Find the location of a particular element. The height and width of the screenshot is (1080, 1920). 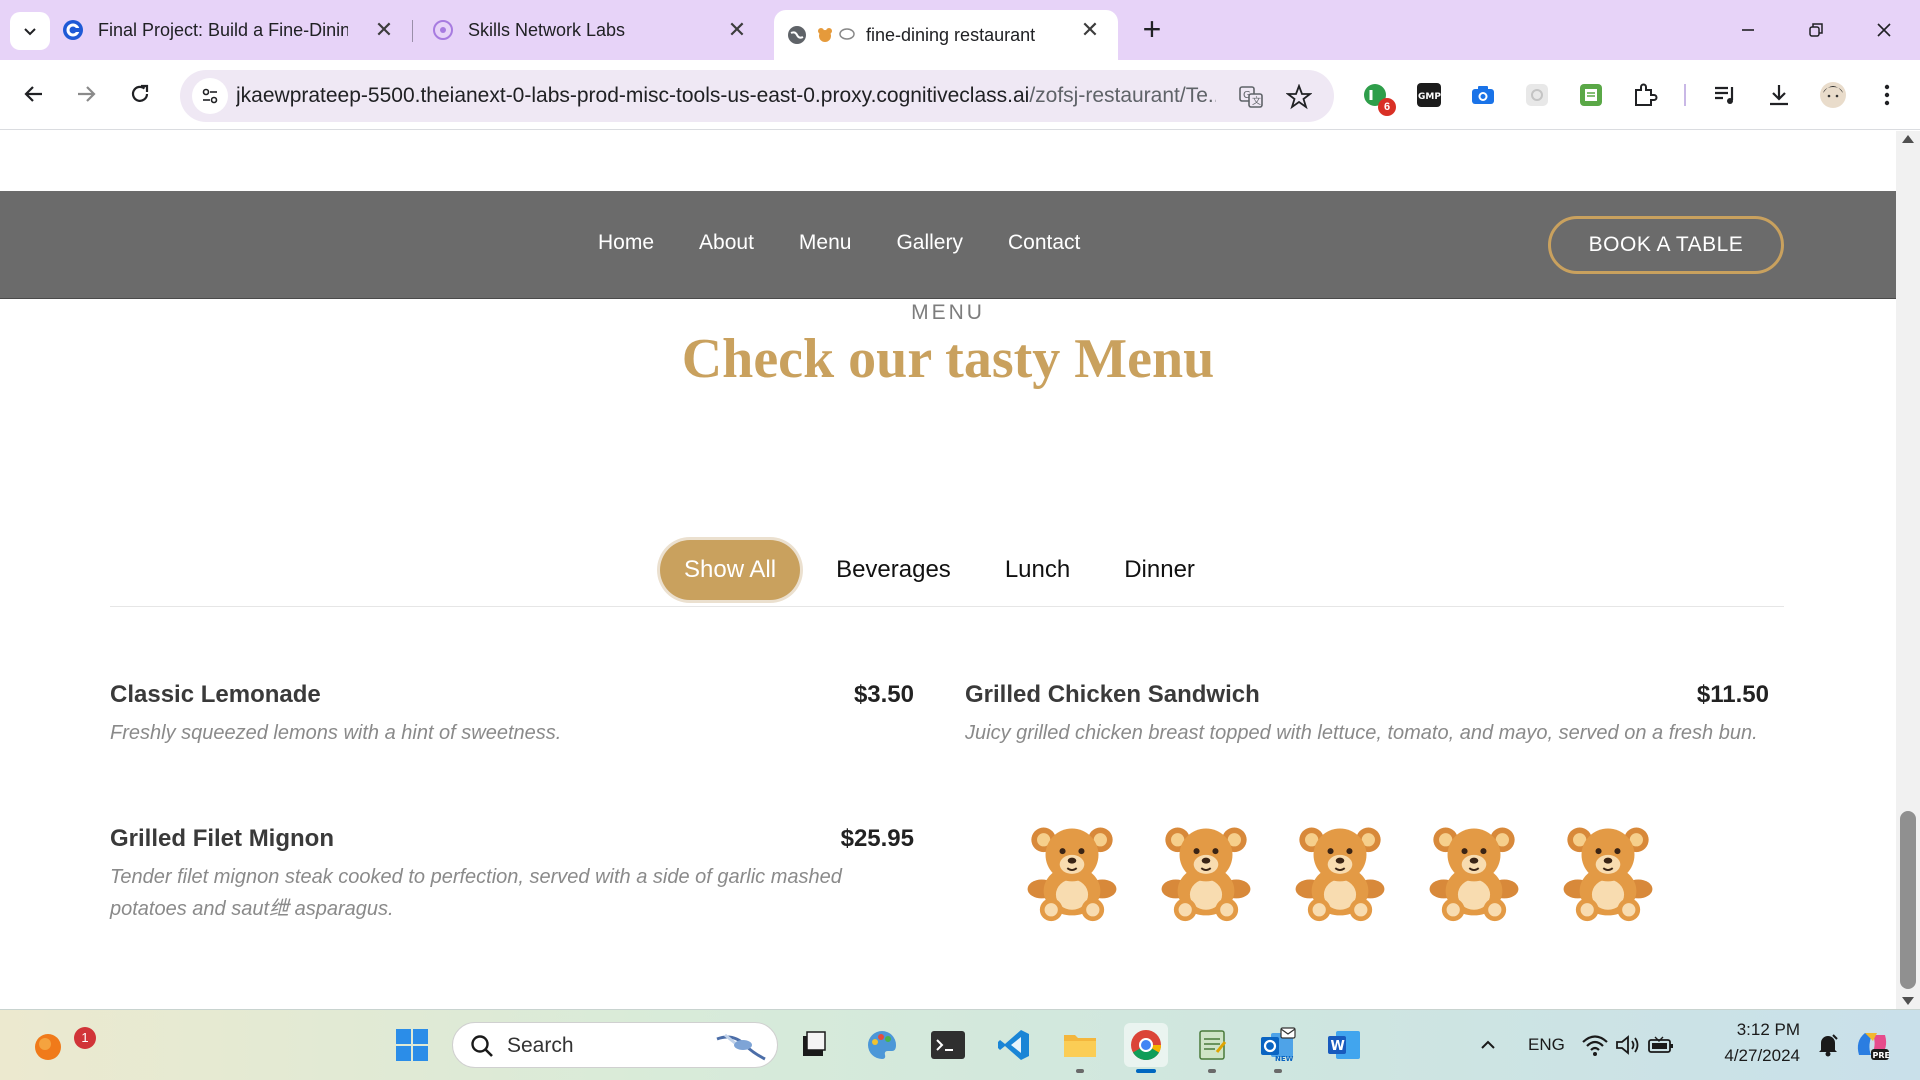

volume-icon is located at coordinates (1627, 1045).